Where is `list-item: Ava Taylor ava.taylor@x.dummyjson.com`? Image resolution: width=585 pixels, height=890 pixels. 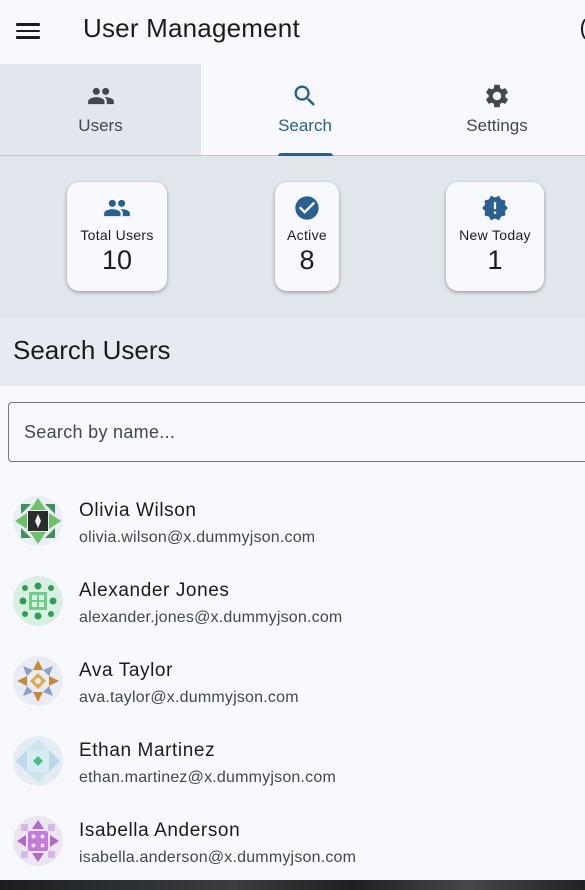 list-item: Ava Taylor ava.taylor@x.dummyjson.com is located at coordinates (292, 681).